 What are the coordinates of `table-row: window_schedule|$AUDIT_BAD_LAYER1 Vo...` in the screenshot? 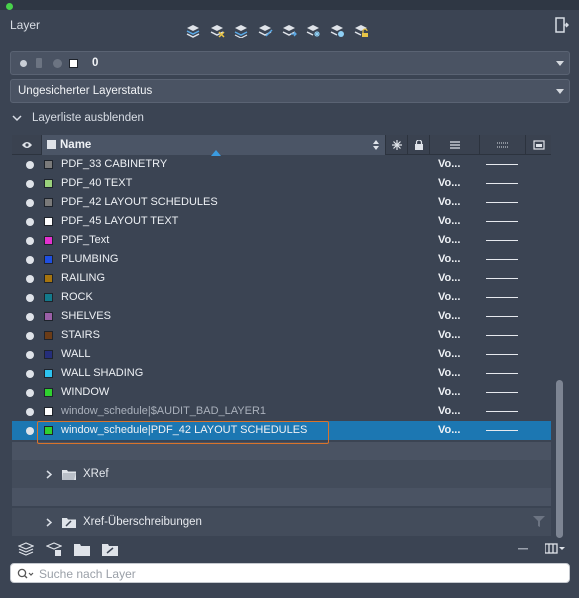 It's located at (281, 411).